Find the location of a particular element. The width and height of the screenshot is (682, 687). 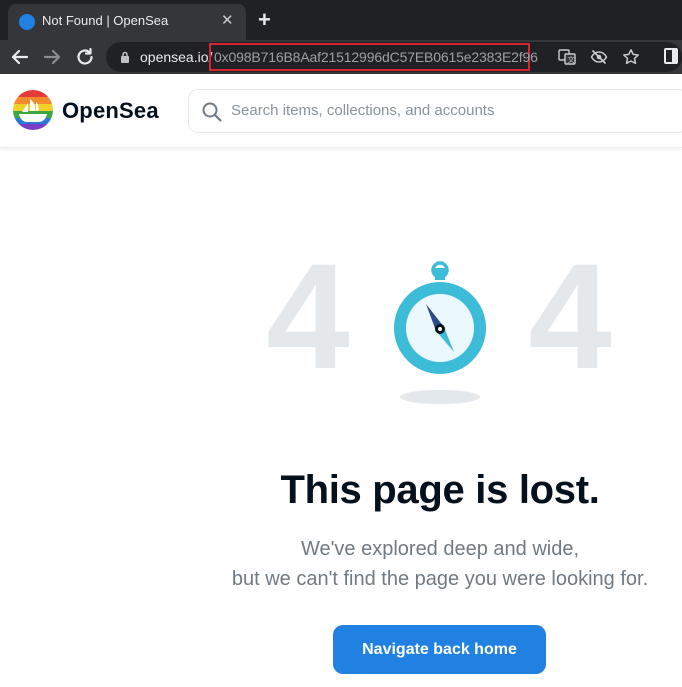

browser-tab: Not Found | OpenSea ✕ is located at coordinates (127, 22).